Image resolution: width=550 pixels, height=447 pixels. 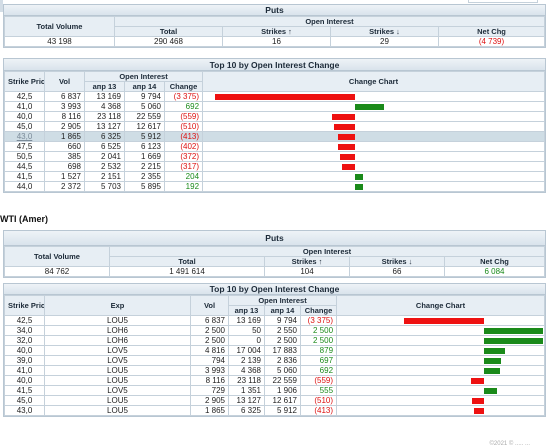 What do you see at coordinates (274, 126) in the screenshot?
I see `table-row: 45,0 2 905 13 127 12 617 (510)` at bounding box center [274, 126].